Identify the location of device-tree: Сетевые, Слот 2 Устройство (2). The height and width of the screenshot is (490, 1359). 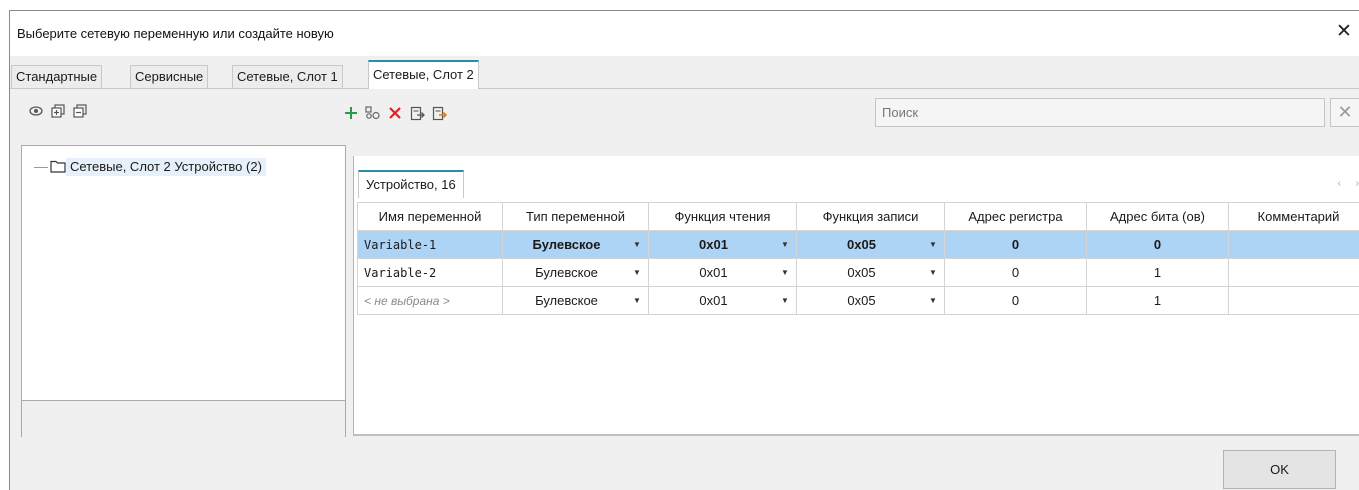
(183, 273).